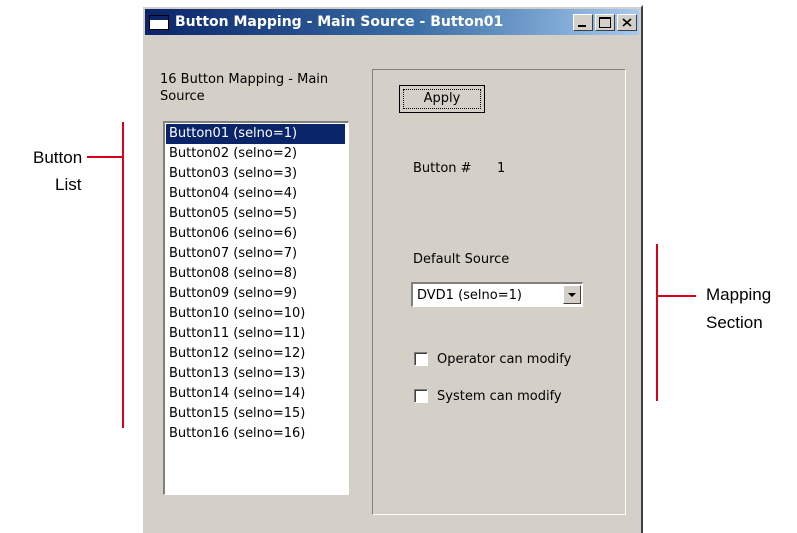 The image size is (797, 533). Describe the element at coordinates (469, 295) in the screenshot. I see `default-source-value: DVD1 (selno=1)` at that location.